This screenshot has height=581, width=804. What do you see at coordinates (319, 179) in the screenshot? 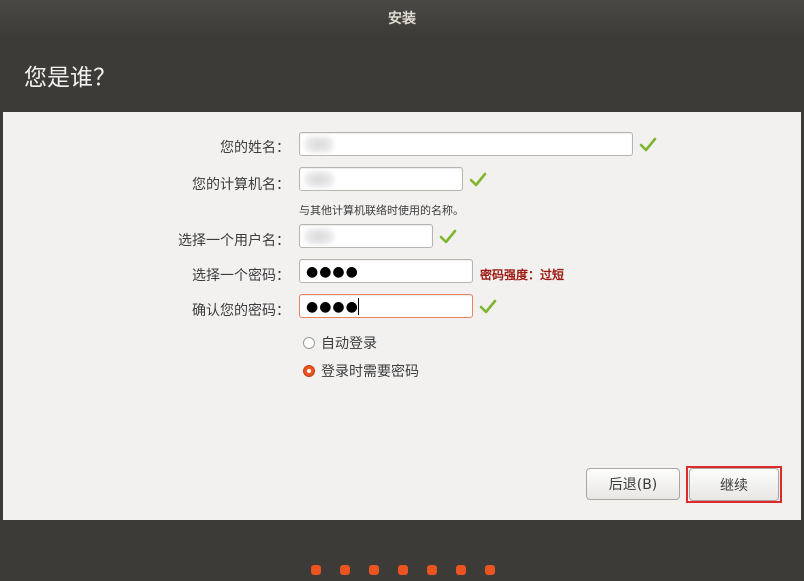
I see `redacted-computer-name` at bounding box center [319, 179].